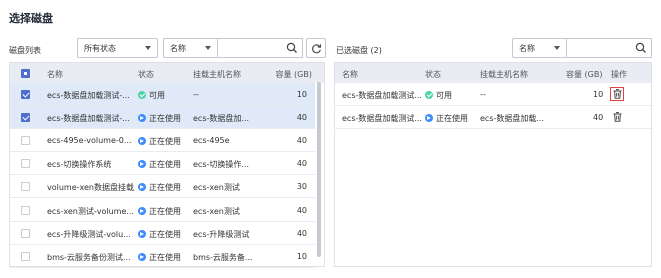 The width and height of the screenshot is (661, 278). I want to click on table-header: 名称 状态 挂载主机名称 容量 (GB) 操作, so click(493, 73).